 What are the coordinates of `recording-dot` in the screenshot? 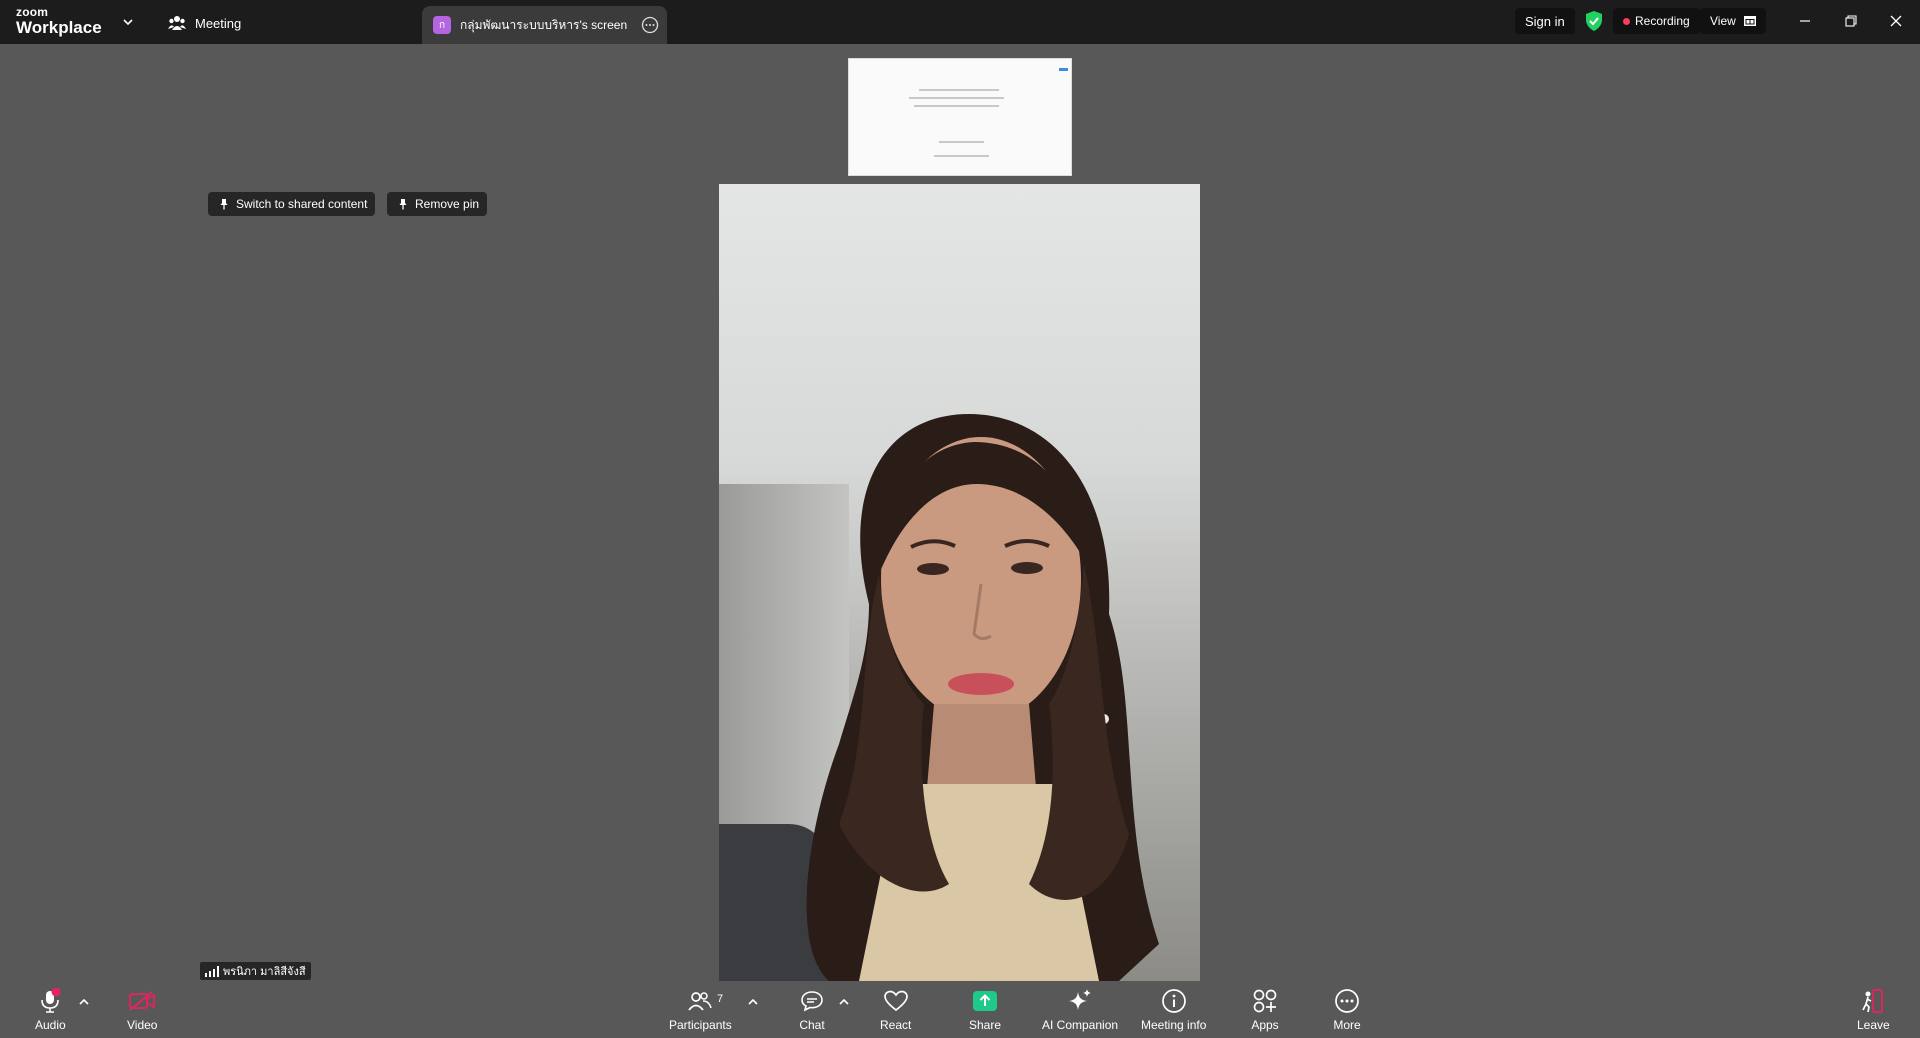 It's located at (1626, 21).